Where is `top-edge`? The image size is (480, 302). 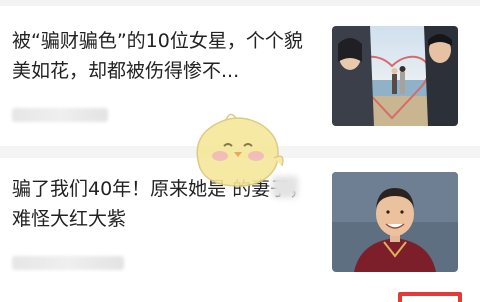
top-edge is located at coordinates (240, 3).